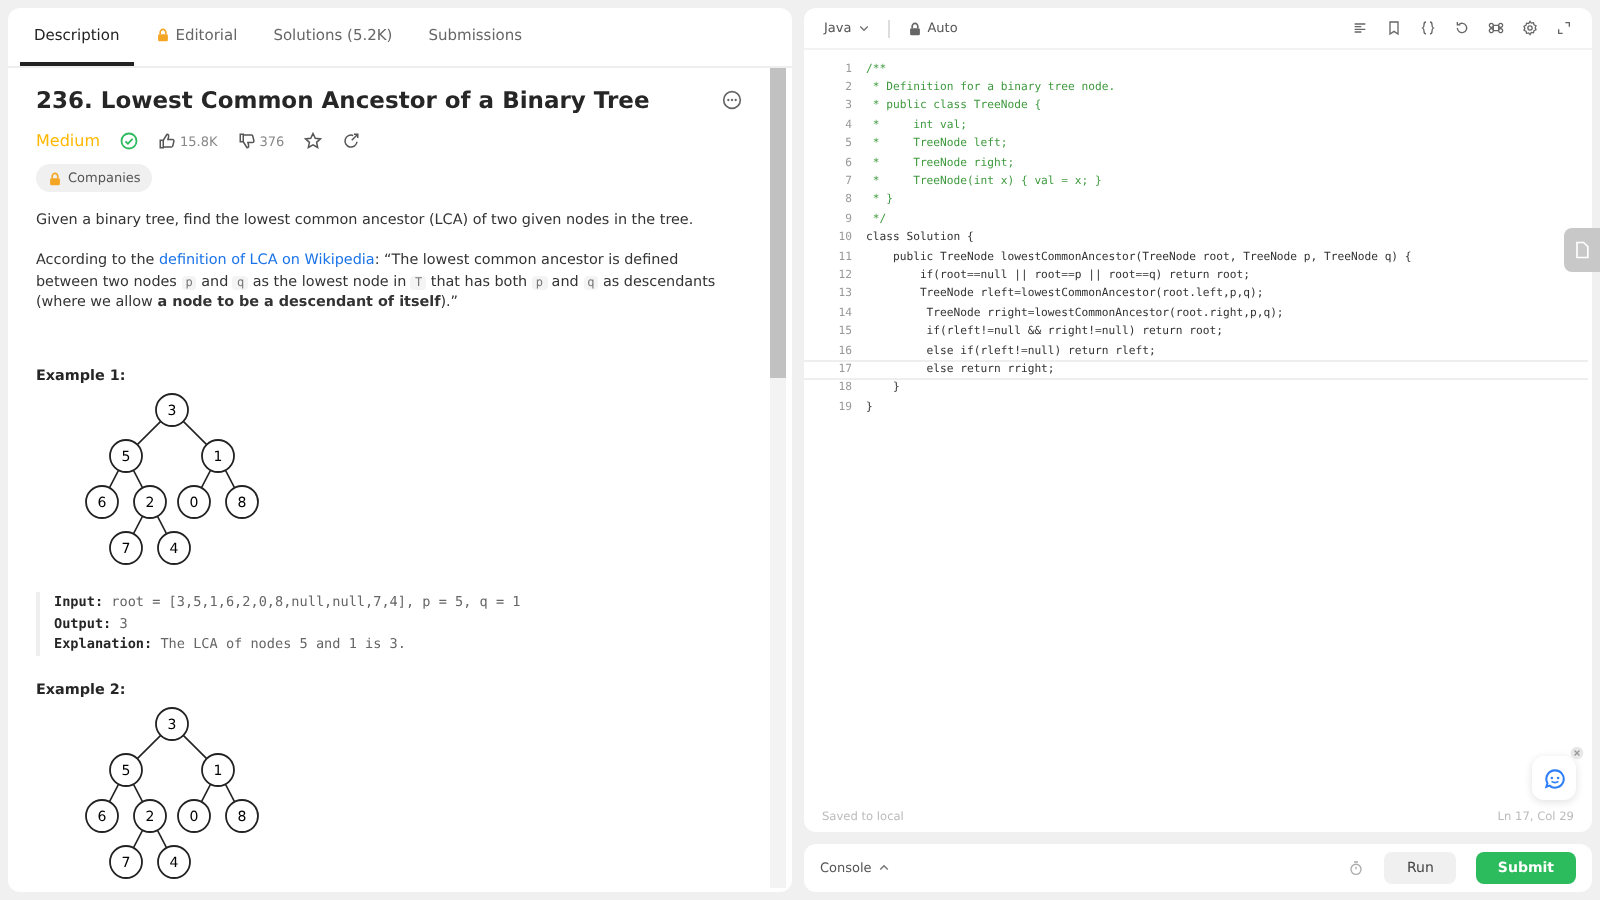  I want to click on chat-icon, so click(1554, 778).